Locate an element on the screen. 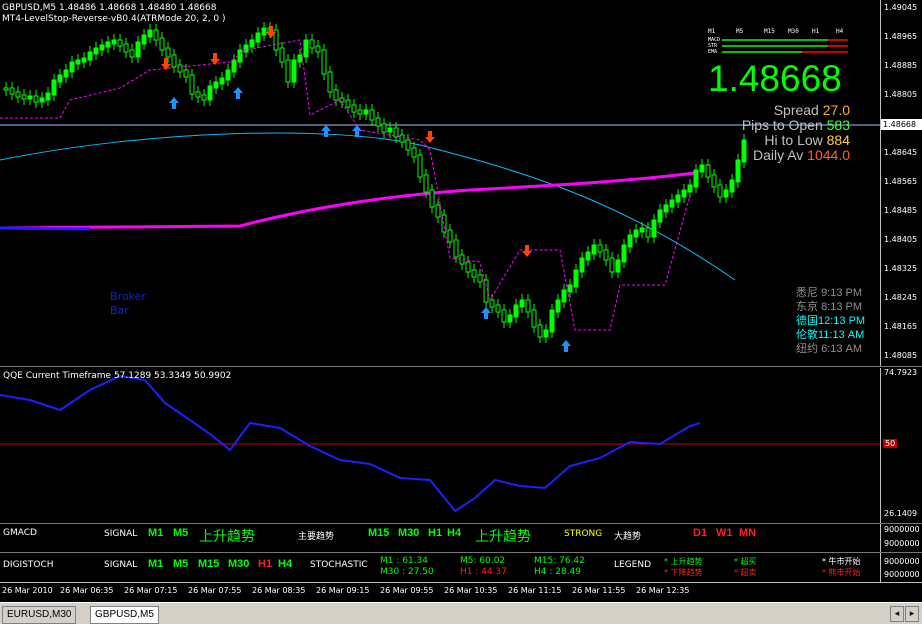 The height and width of the screenshot is (624, 922). tab-gbpusd-m5: GBPUSD,M5 is located at coordinates (124, 615).